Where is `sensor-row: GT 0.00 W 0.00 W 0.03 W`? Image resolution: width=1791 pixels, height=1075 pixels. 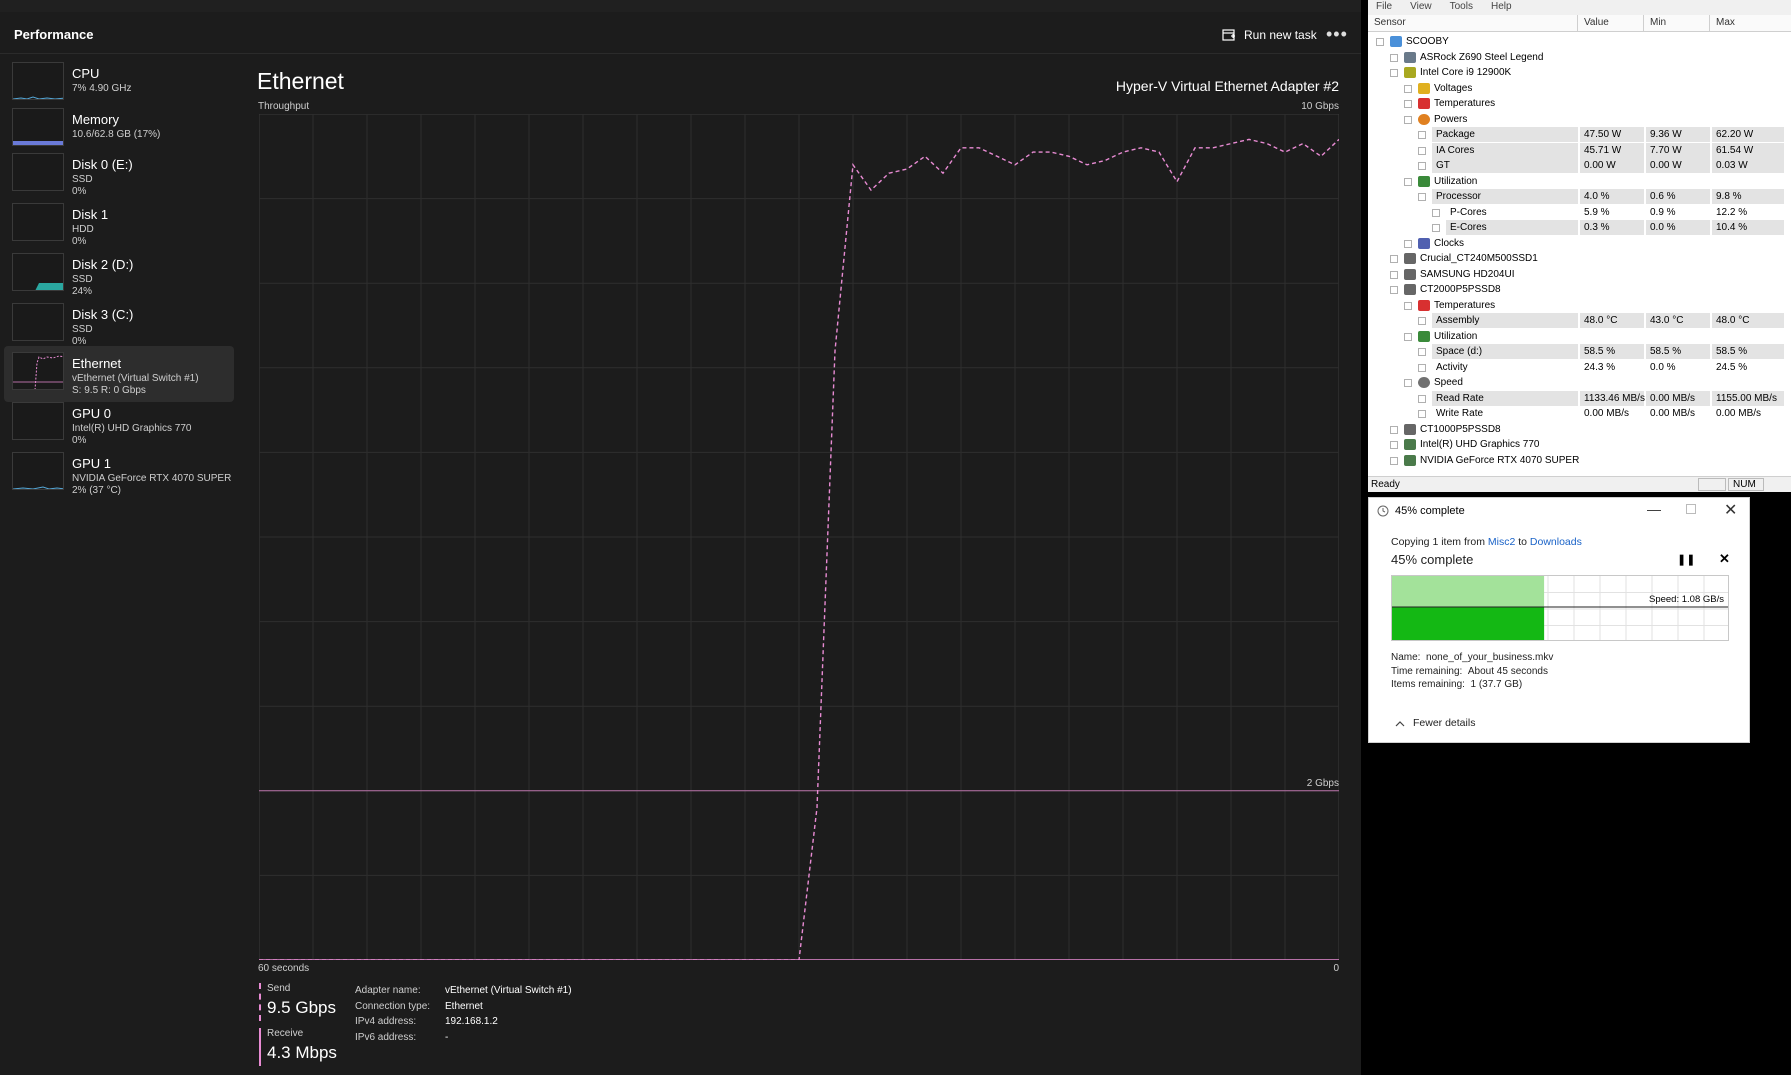
sensor-row: GT 0.00 W 0.00 W 0.03 W is located at coordinates (1579, 166).